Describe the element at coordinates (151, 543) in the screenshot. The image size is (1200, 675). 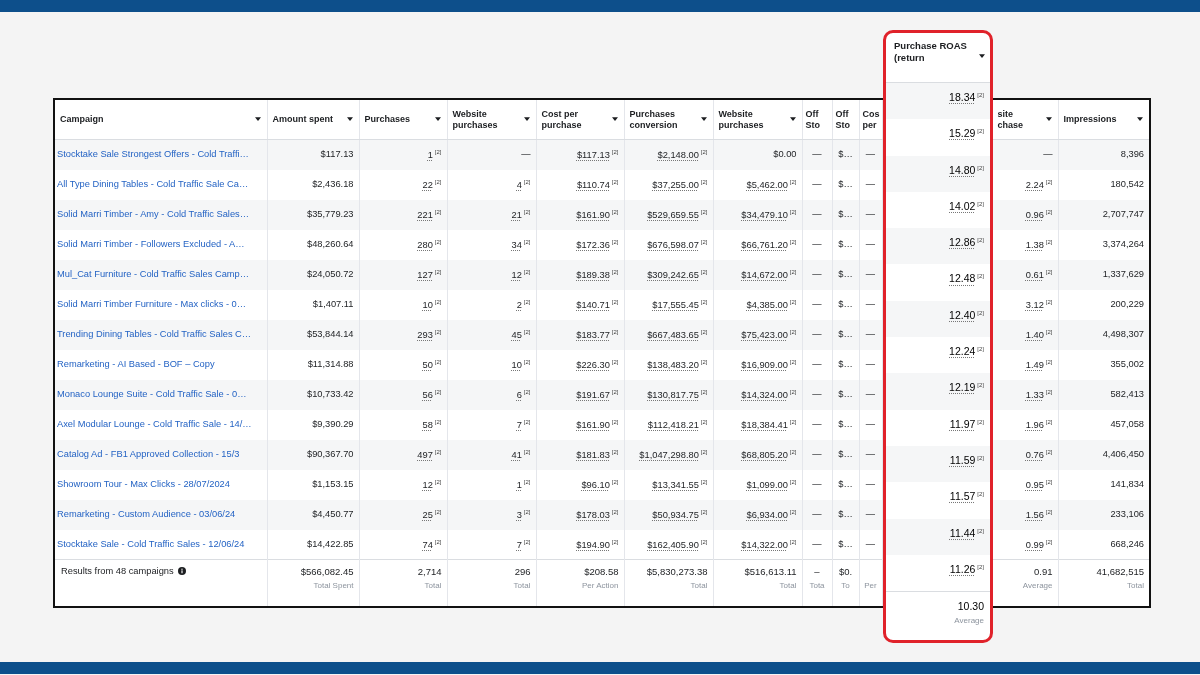
I see `campaign-link: Stocktake Sale - Cold Traffic Sales - 12/06/24` at that location.